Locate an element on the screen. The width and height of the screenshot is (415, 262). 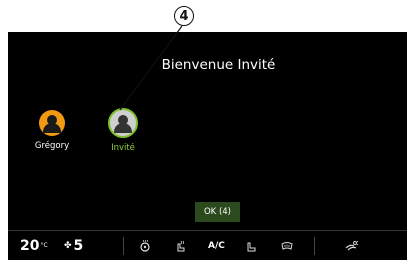
welcome-title: Bienvenue Invité is located at coordinates (218, 65).